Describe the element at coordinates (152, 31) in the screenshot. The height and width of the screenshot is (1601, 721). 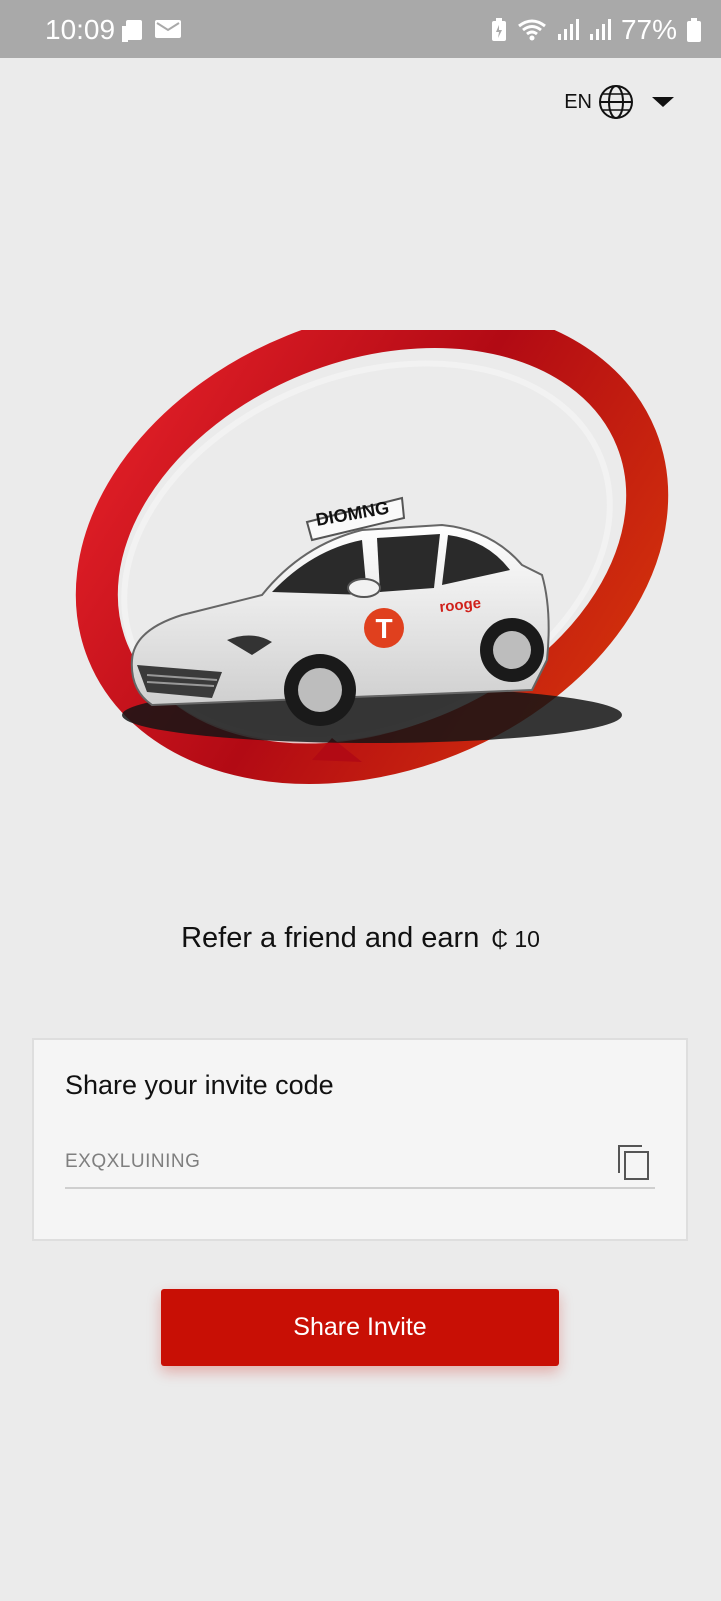
I see `status-left-icons` at that location.